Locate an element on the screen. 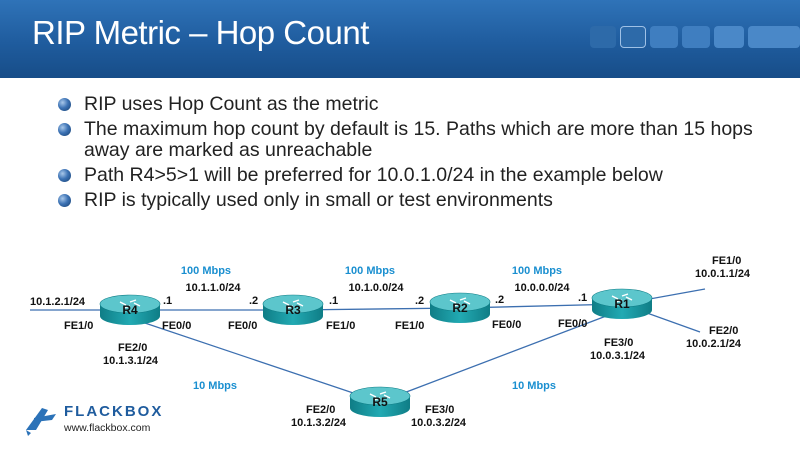 Image resolution: width=800 pixels, height=450 pixels. ip-label: 10.0.3.1/24 is located at coordinates (618, 356).